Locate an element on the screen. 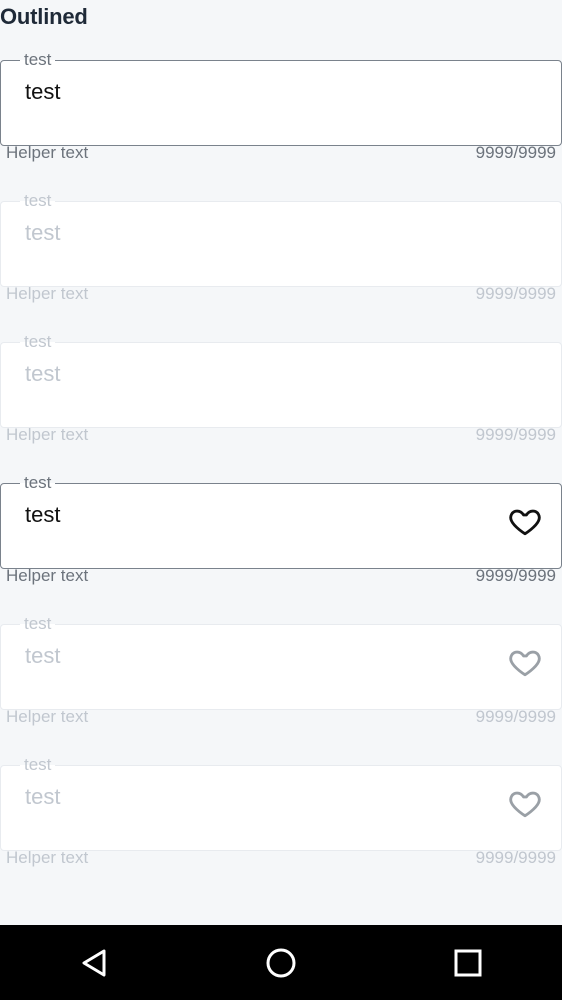 The height and width of the screenshot is (1000, 562). recents-icon is located at coordinates (468, 963).